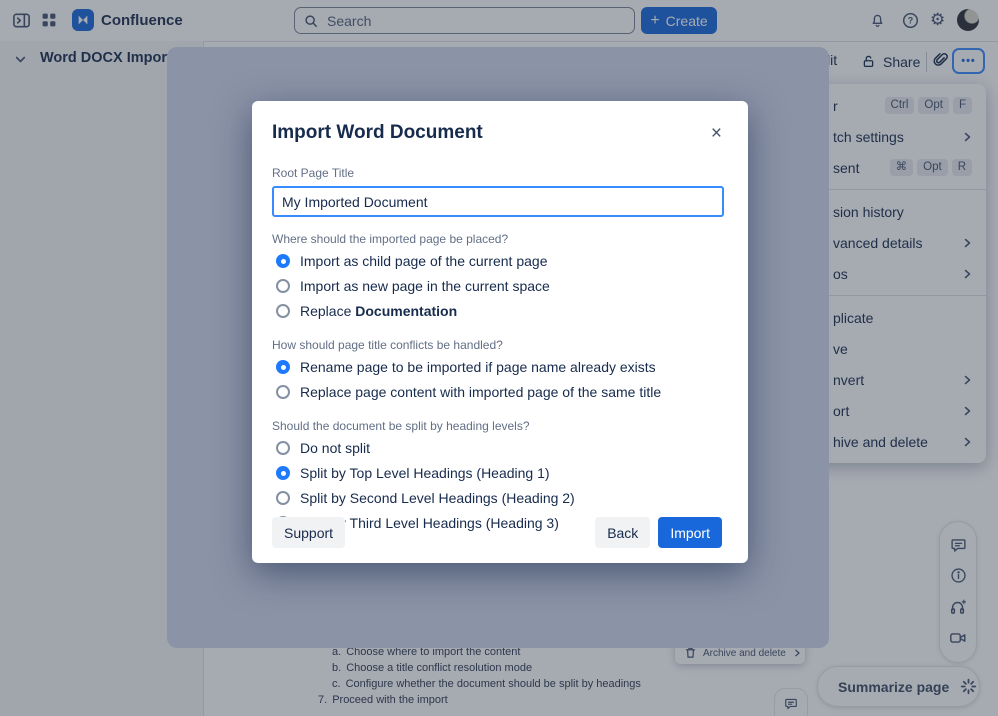 Image resolution: width=998 pixels, height=716 pixels. What do you see at coordinates (309, 532) in the screenshot?
I see `support-button: Support` at bounding box center [309, 532].